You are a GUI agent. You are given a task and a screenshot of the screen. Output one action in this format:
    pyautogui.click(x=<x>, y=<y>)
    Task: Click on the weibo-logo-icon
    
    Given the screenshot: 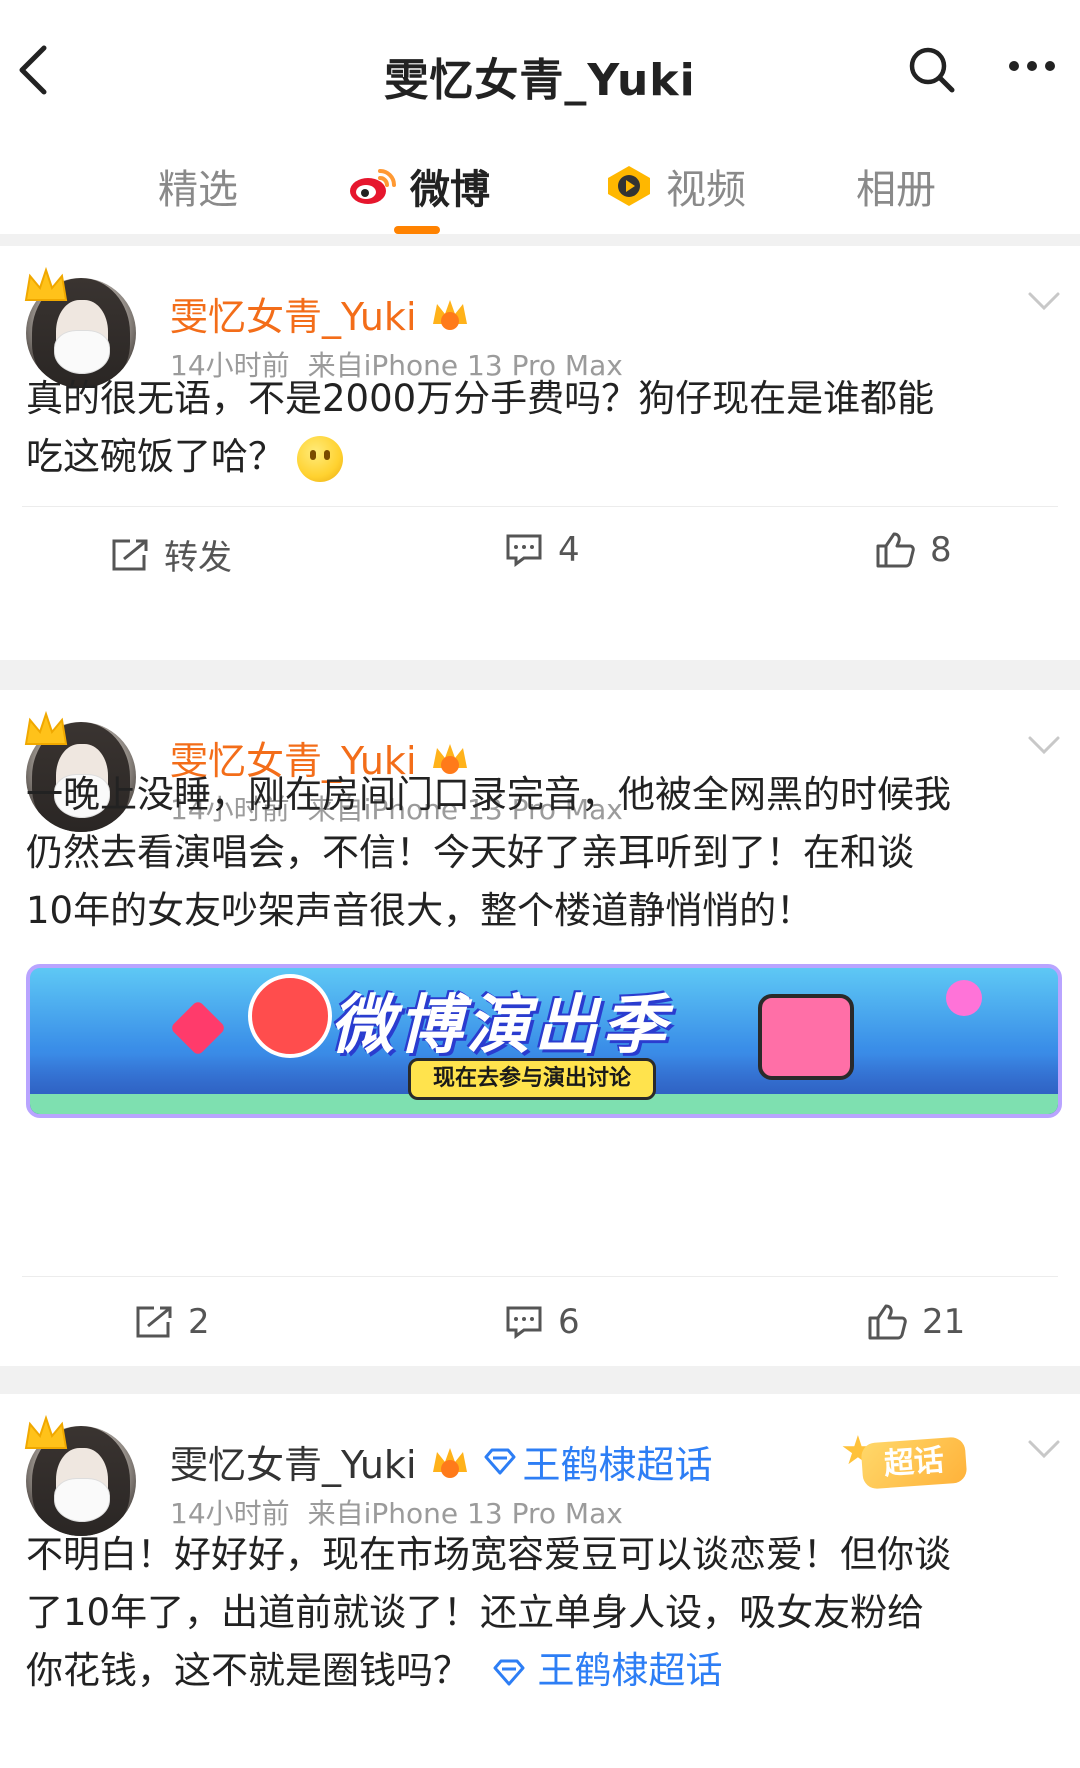 What is the action you would take?
    pyautogui.click(x=373, y=186)
    